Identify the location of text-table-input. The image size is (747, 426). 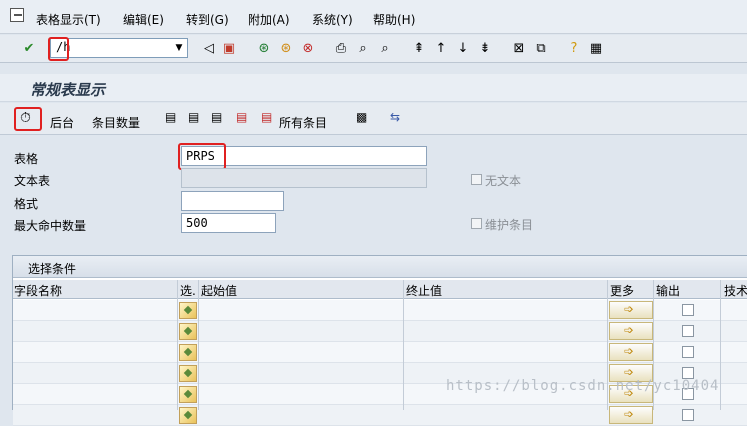
(304, 178).